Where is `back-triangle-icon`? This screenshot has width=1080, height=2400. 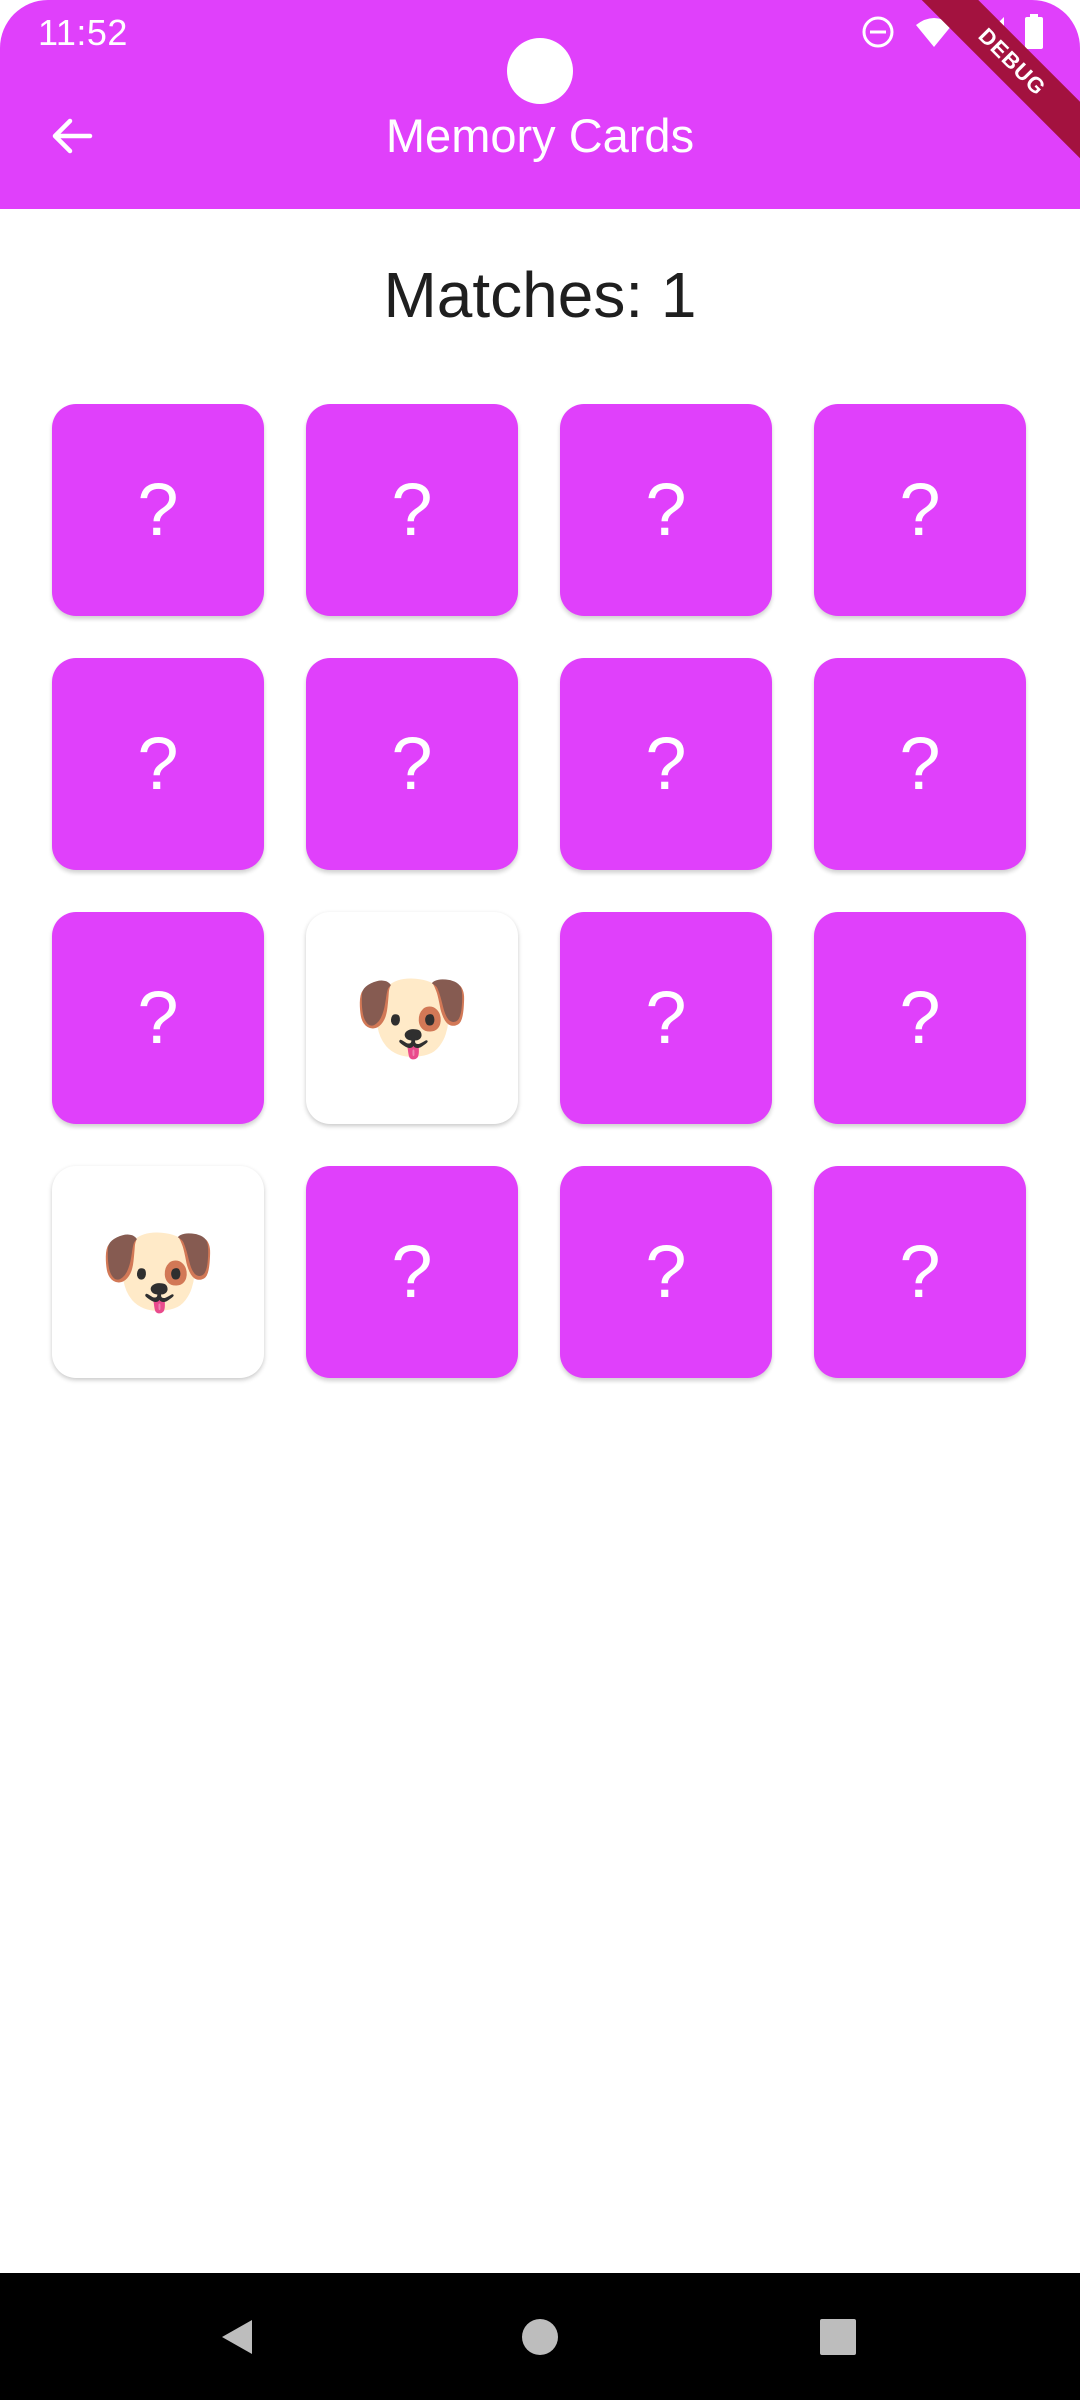 back-triangle-icon is located at coordinates (237, 2336).